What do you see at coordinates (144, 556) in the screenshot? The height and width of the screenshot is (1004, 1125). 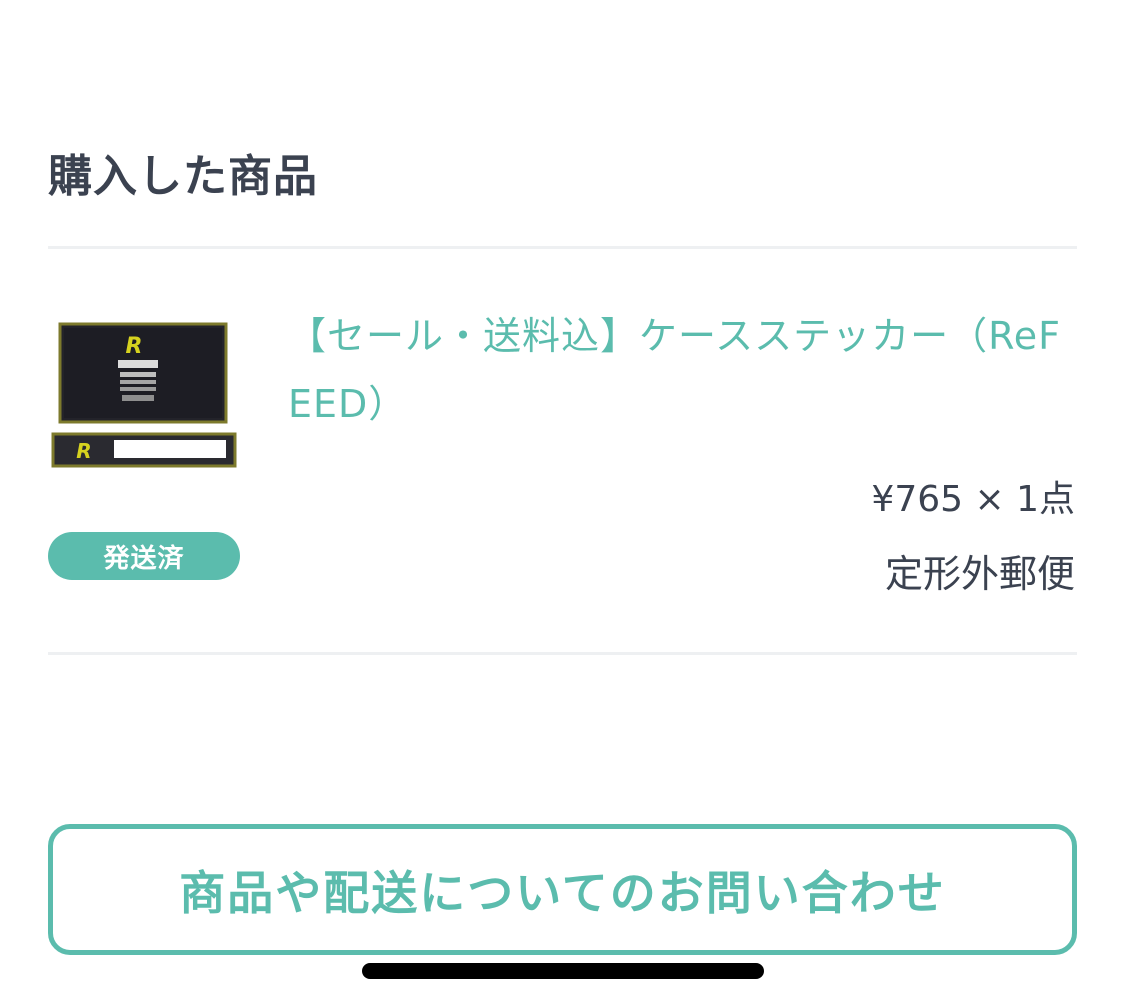 I see `status-badge: 発送済` at bounding box center [144, 556].